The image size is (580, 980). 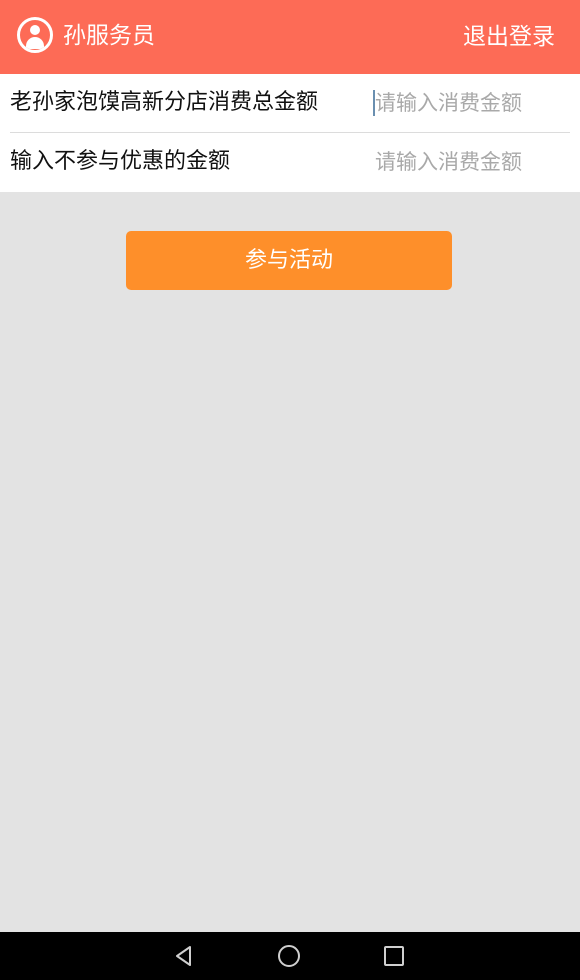 I want to click on recent-apps-square-icon, so click(x=394, y=956).